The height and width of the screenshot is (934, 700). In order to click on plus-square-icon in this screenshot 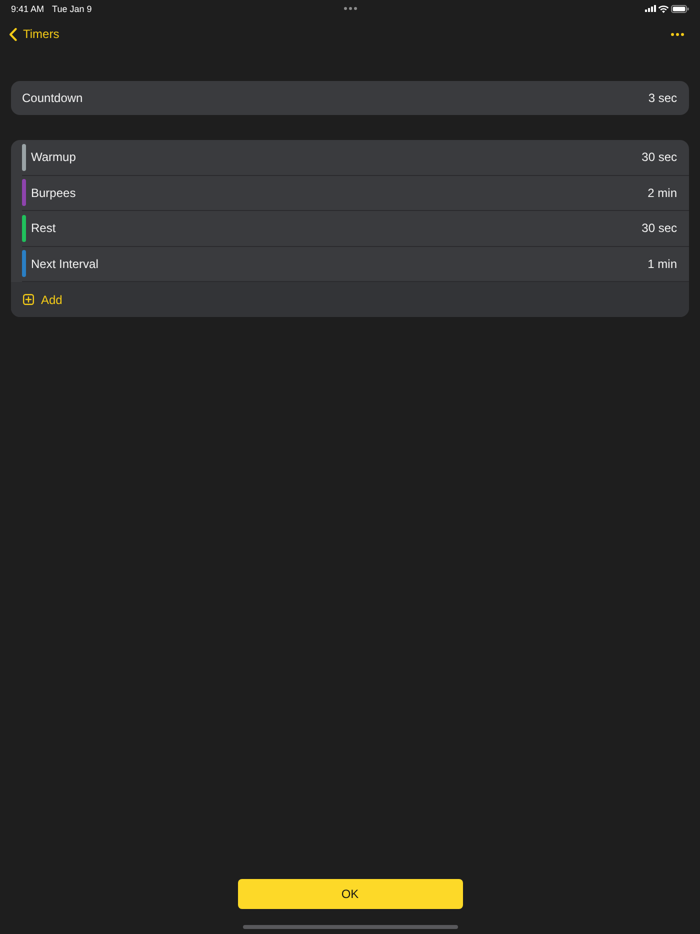, I will do `click(28, 299)`.